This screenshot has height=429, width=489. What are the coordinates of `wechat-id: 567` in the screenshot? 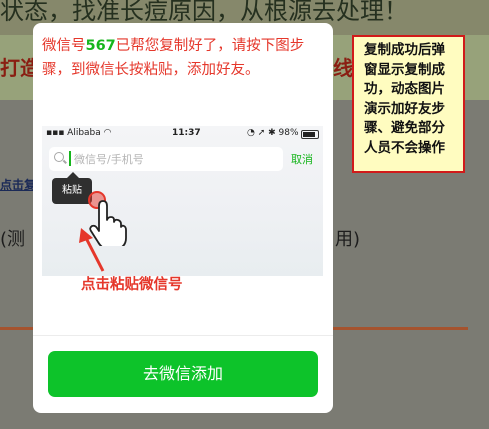 It's located at (100, 46).